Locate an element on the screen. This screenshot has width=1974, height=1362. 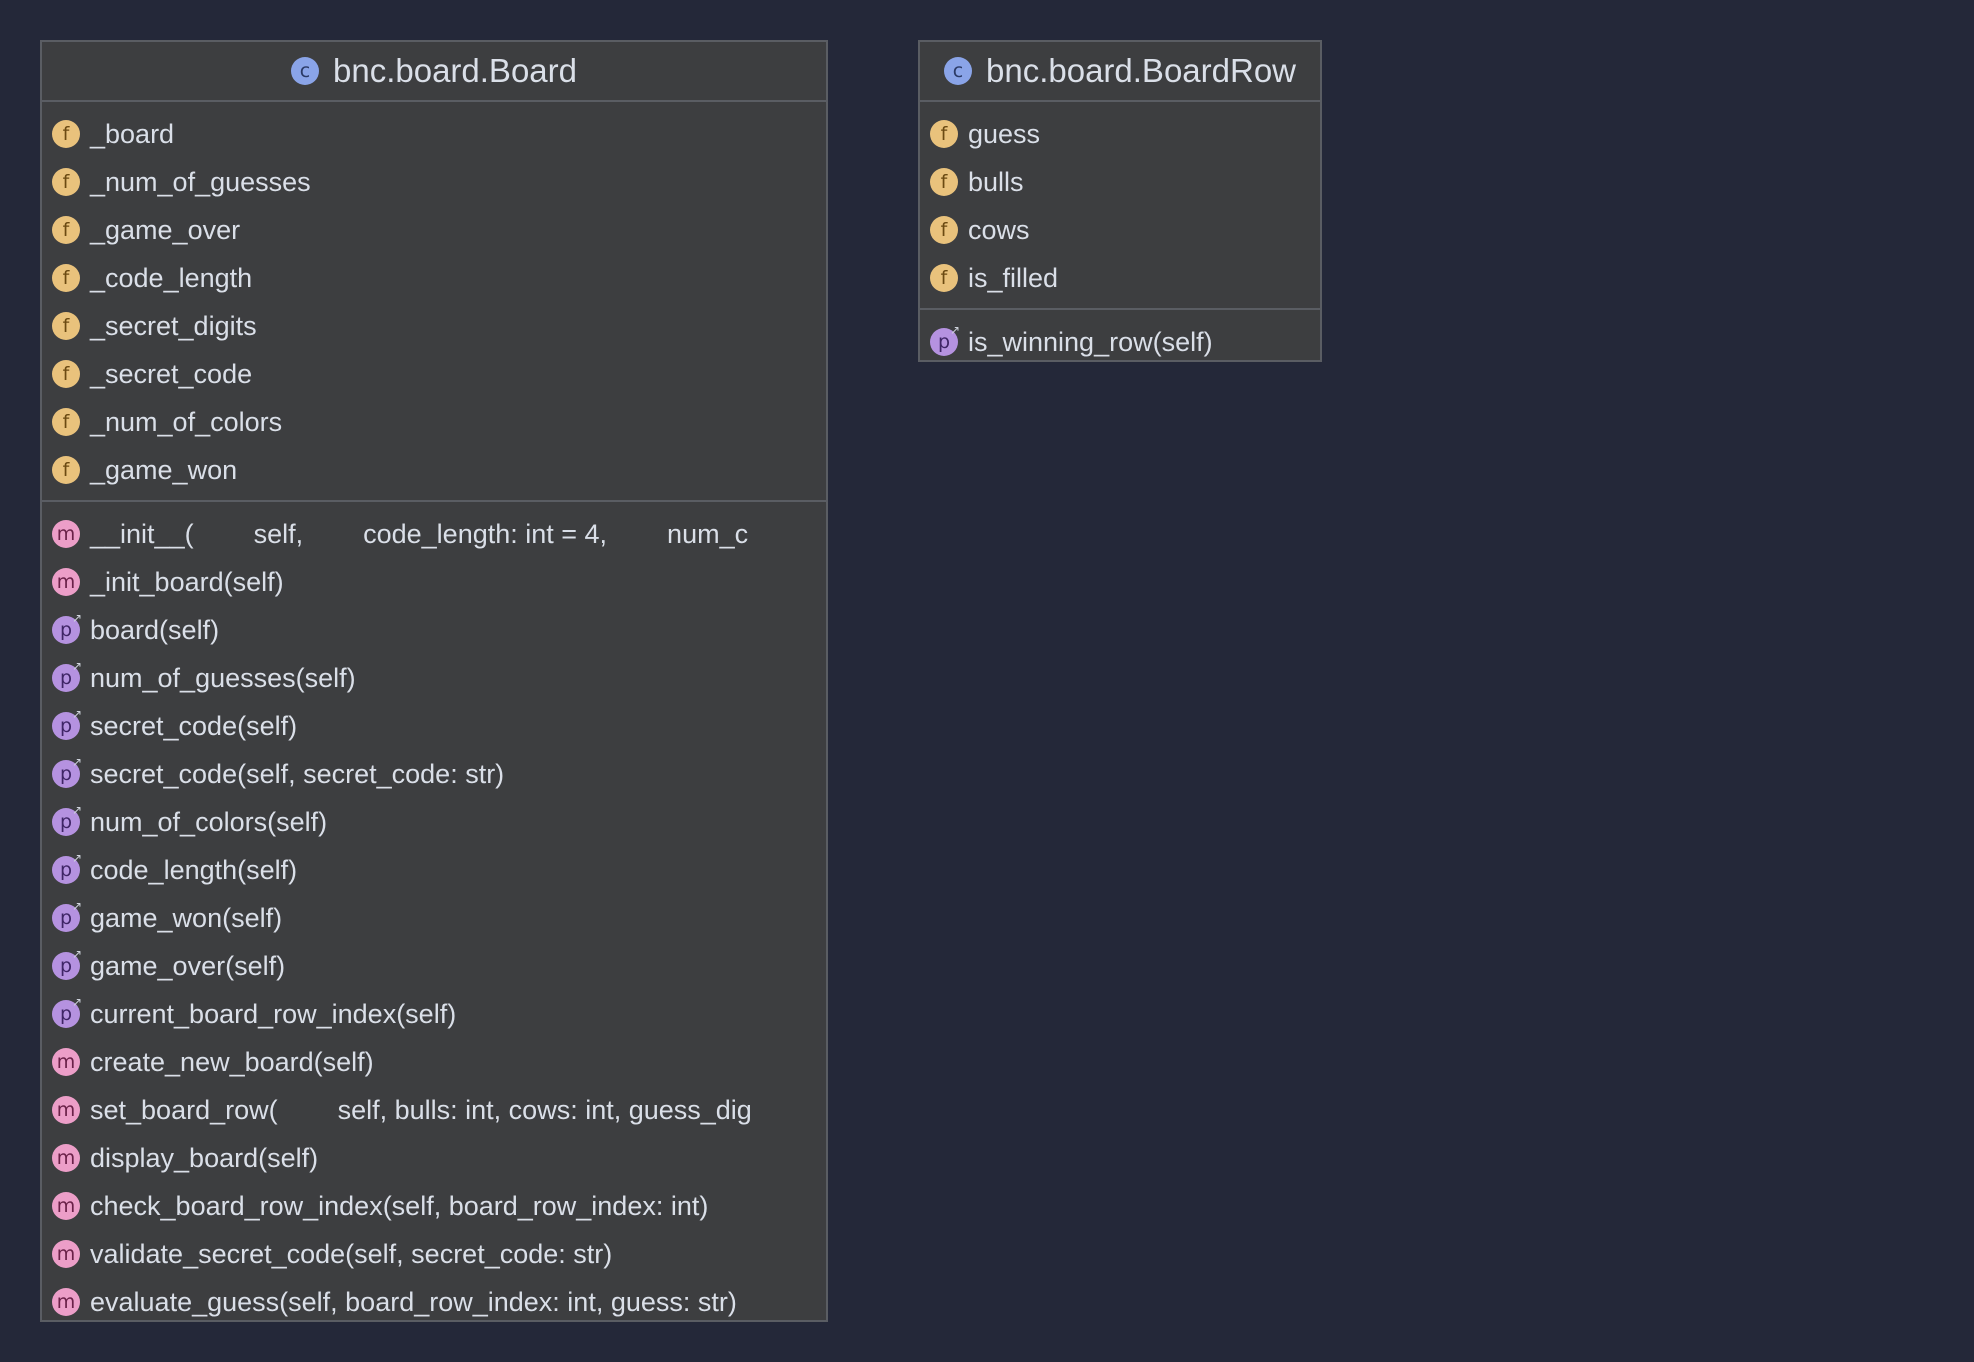
field-row: f bulls is located at coordinates (1120, 182).